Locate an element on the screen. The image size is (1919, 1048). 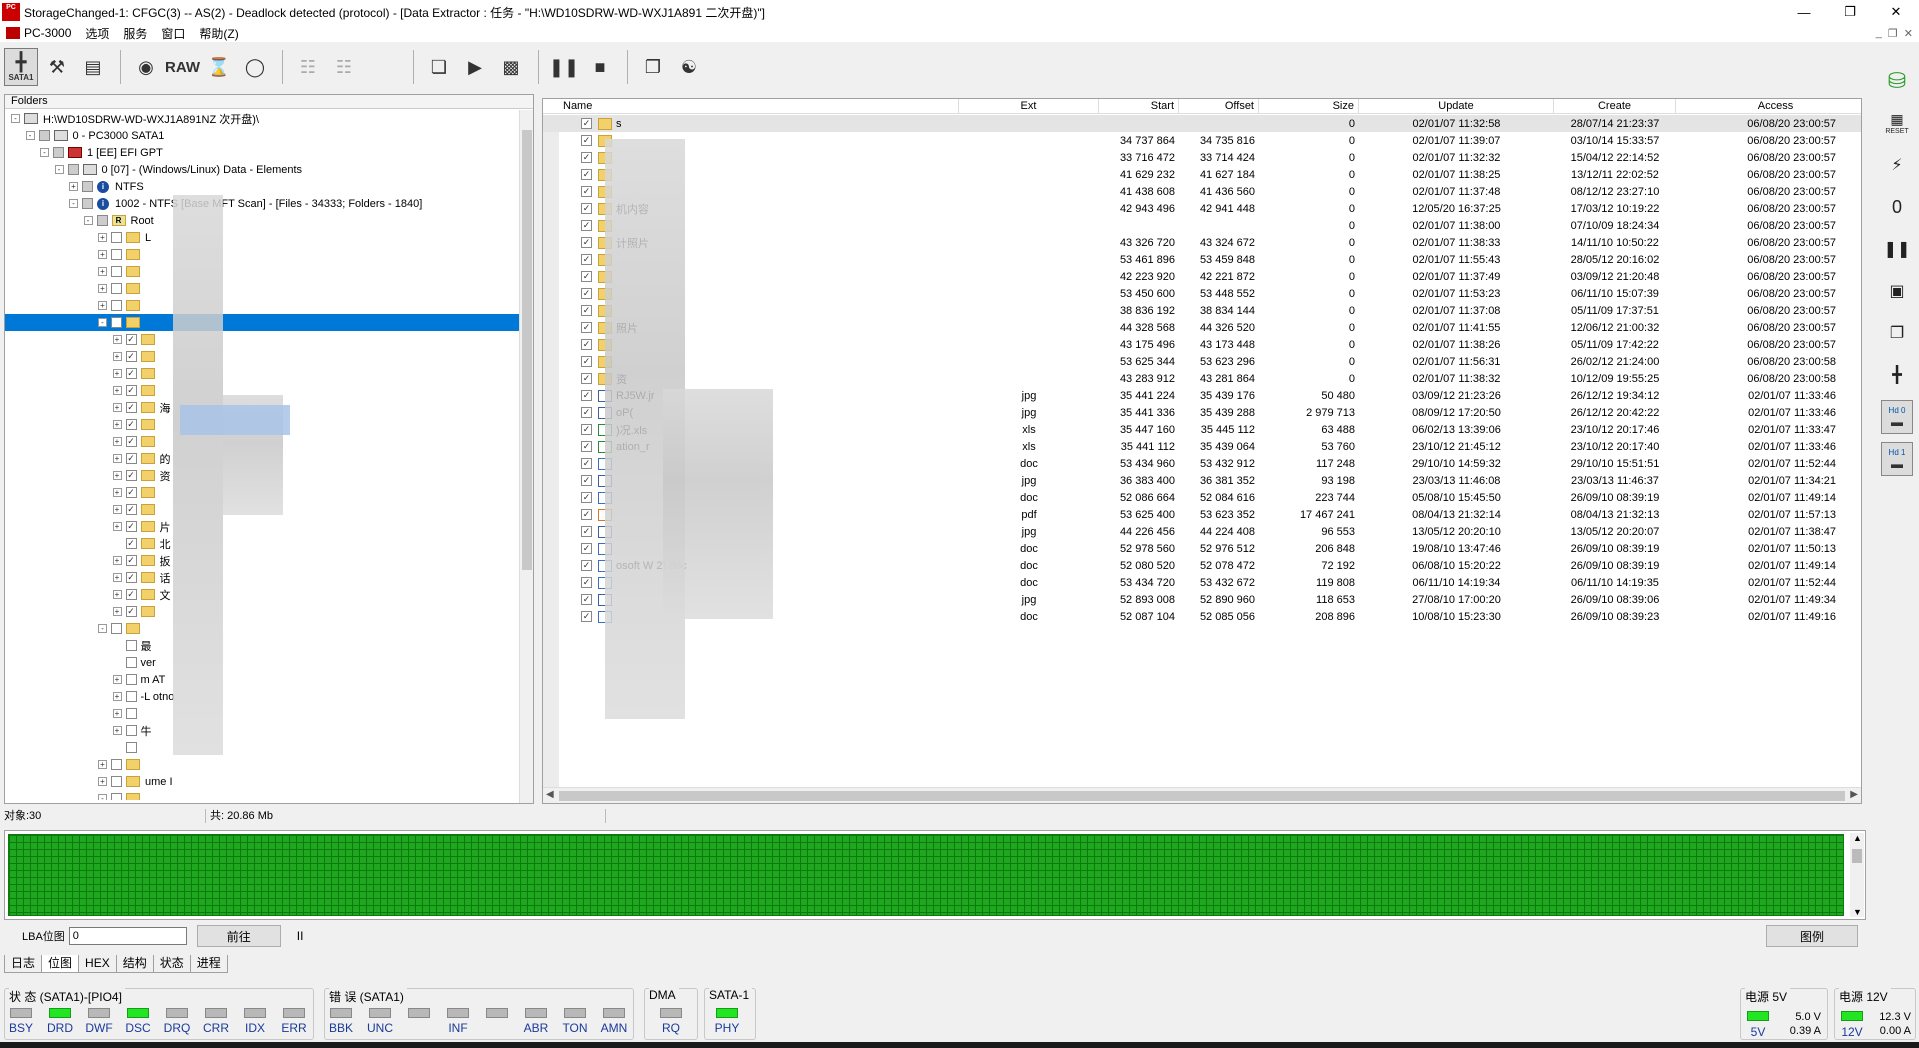
sata-port-button: ╋ SATA1 is located at coordinates (21, 67).